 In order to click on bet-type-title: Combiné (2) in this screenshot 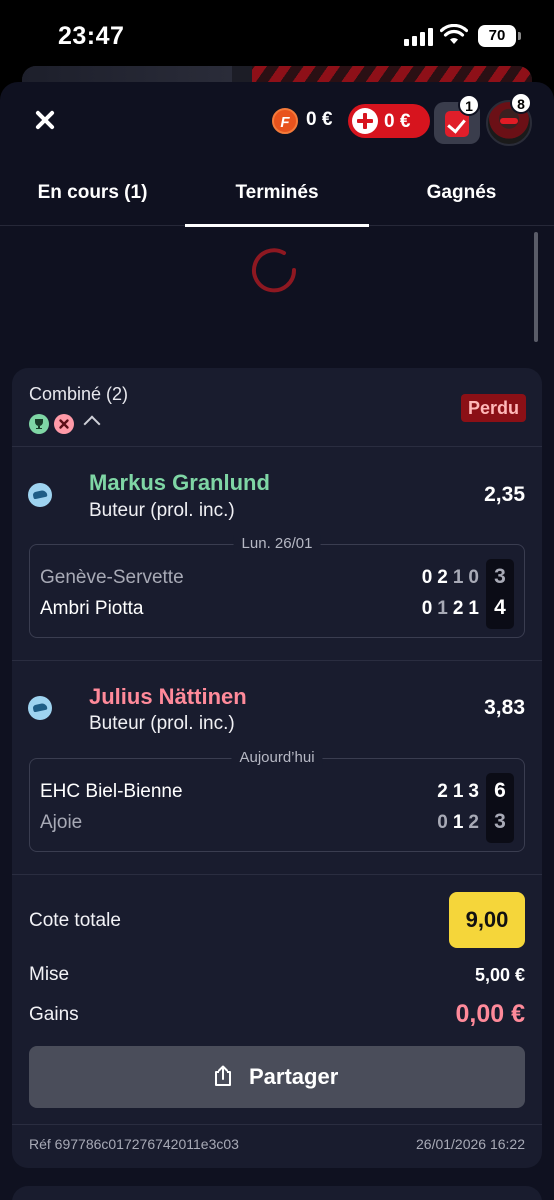, I will do `click(79, 394)`.